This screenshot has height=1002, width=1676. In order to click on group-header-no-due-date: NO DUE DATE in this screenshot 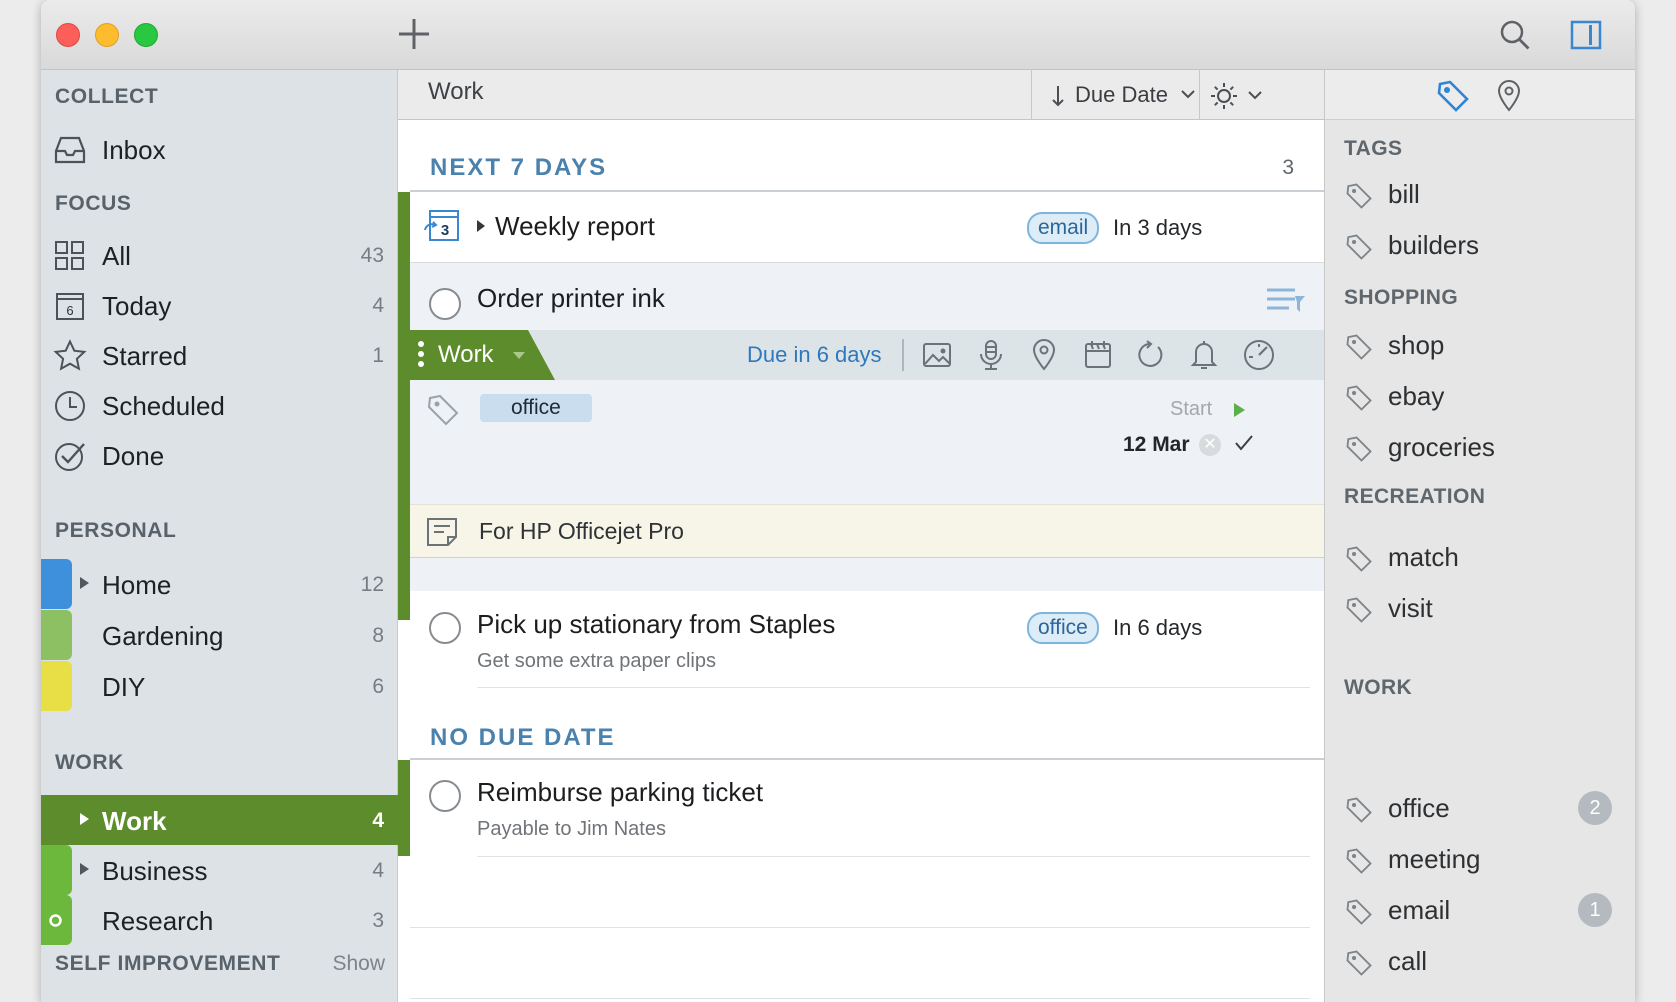, I will do `click(523, 737)`.